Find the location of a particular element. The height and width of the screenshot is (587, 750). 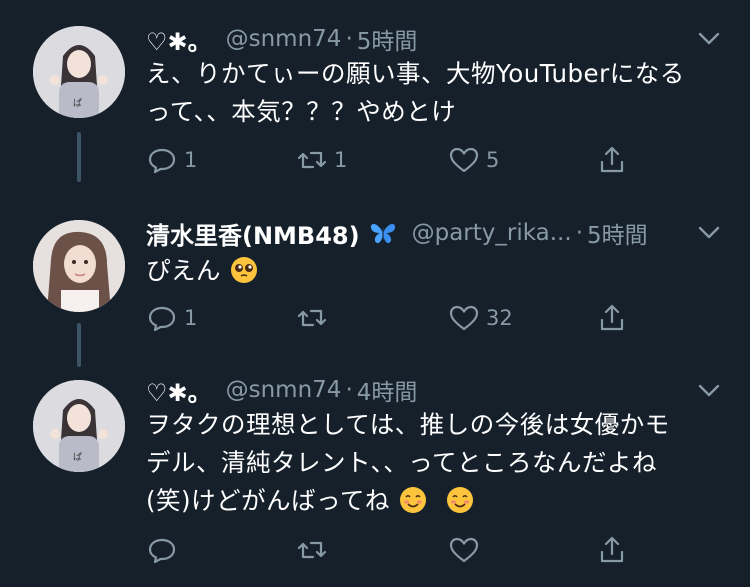

like-button is located at coordinates (464, 550).